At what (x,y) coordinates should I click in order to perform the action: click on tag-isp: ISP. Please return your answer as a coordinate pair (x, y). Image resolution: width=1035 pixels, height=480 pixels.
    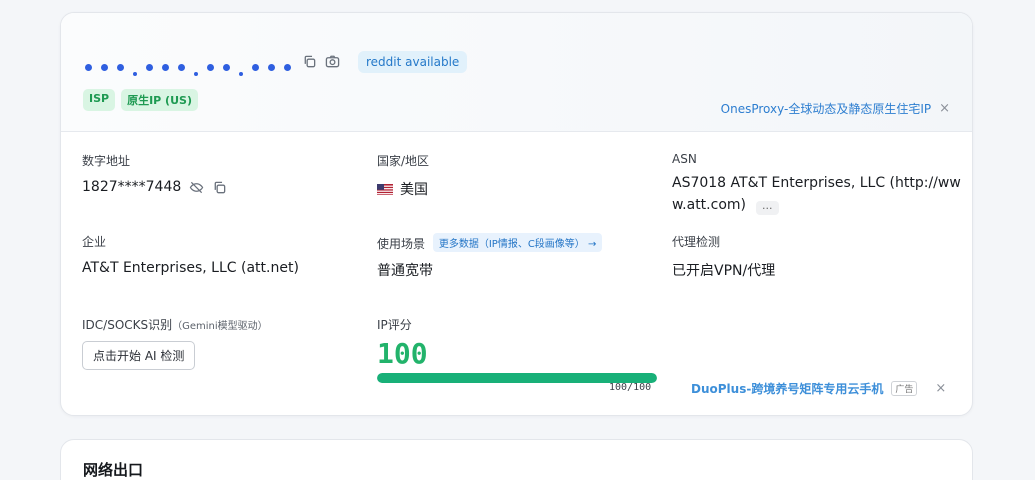
    Looking at the image, I should click on (99, 100).